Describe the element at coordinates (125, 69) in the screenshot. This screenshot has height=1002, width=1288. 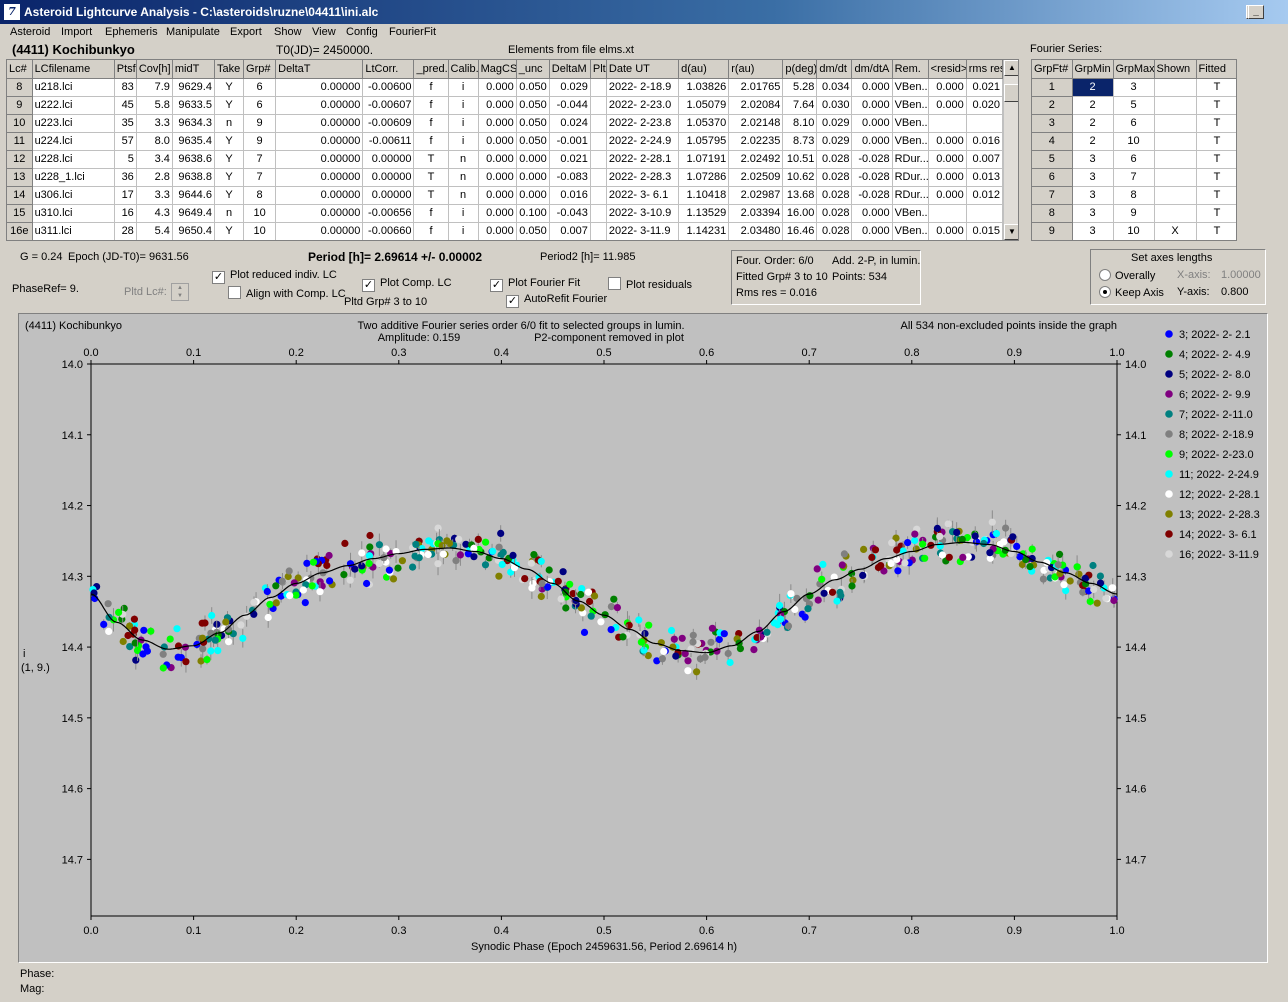
I see `column-header: Ptsf` at that location.